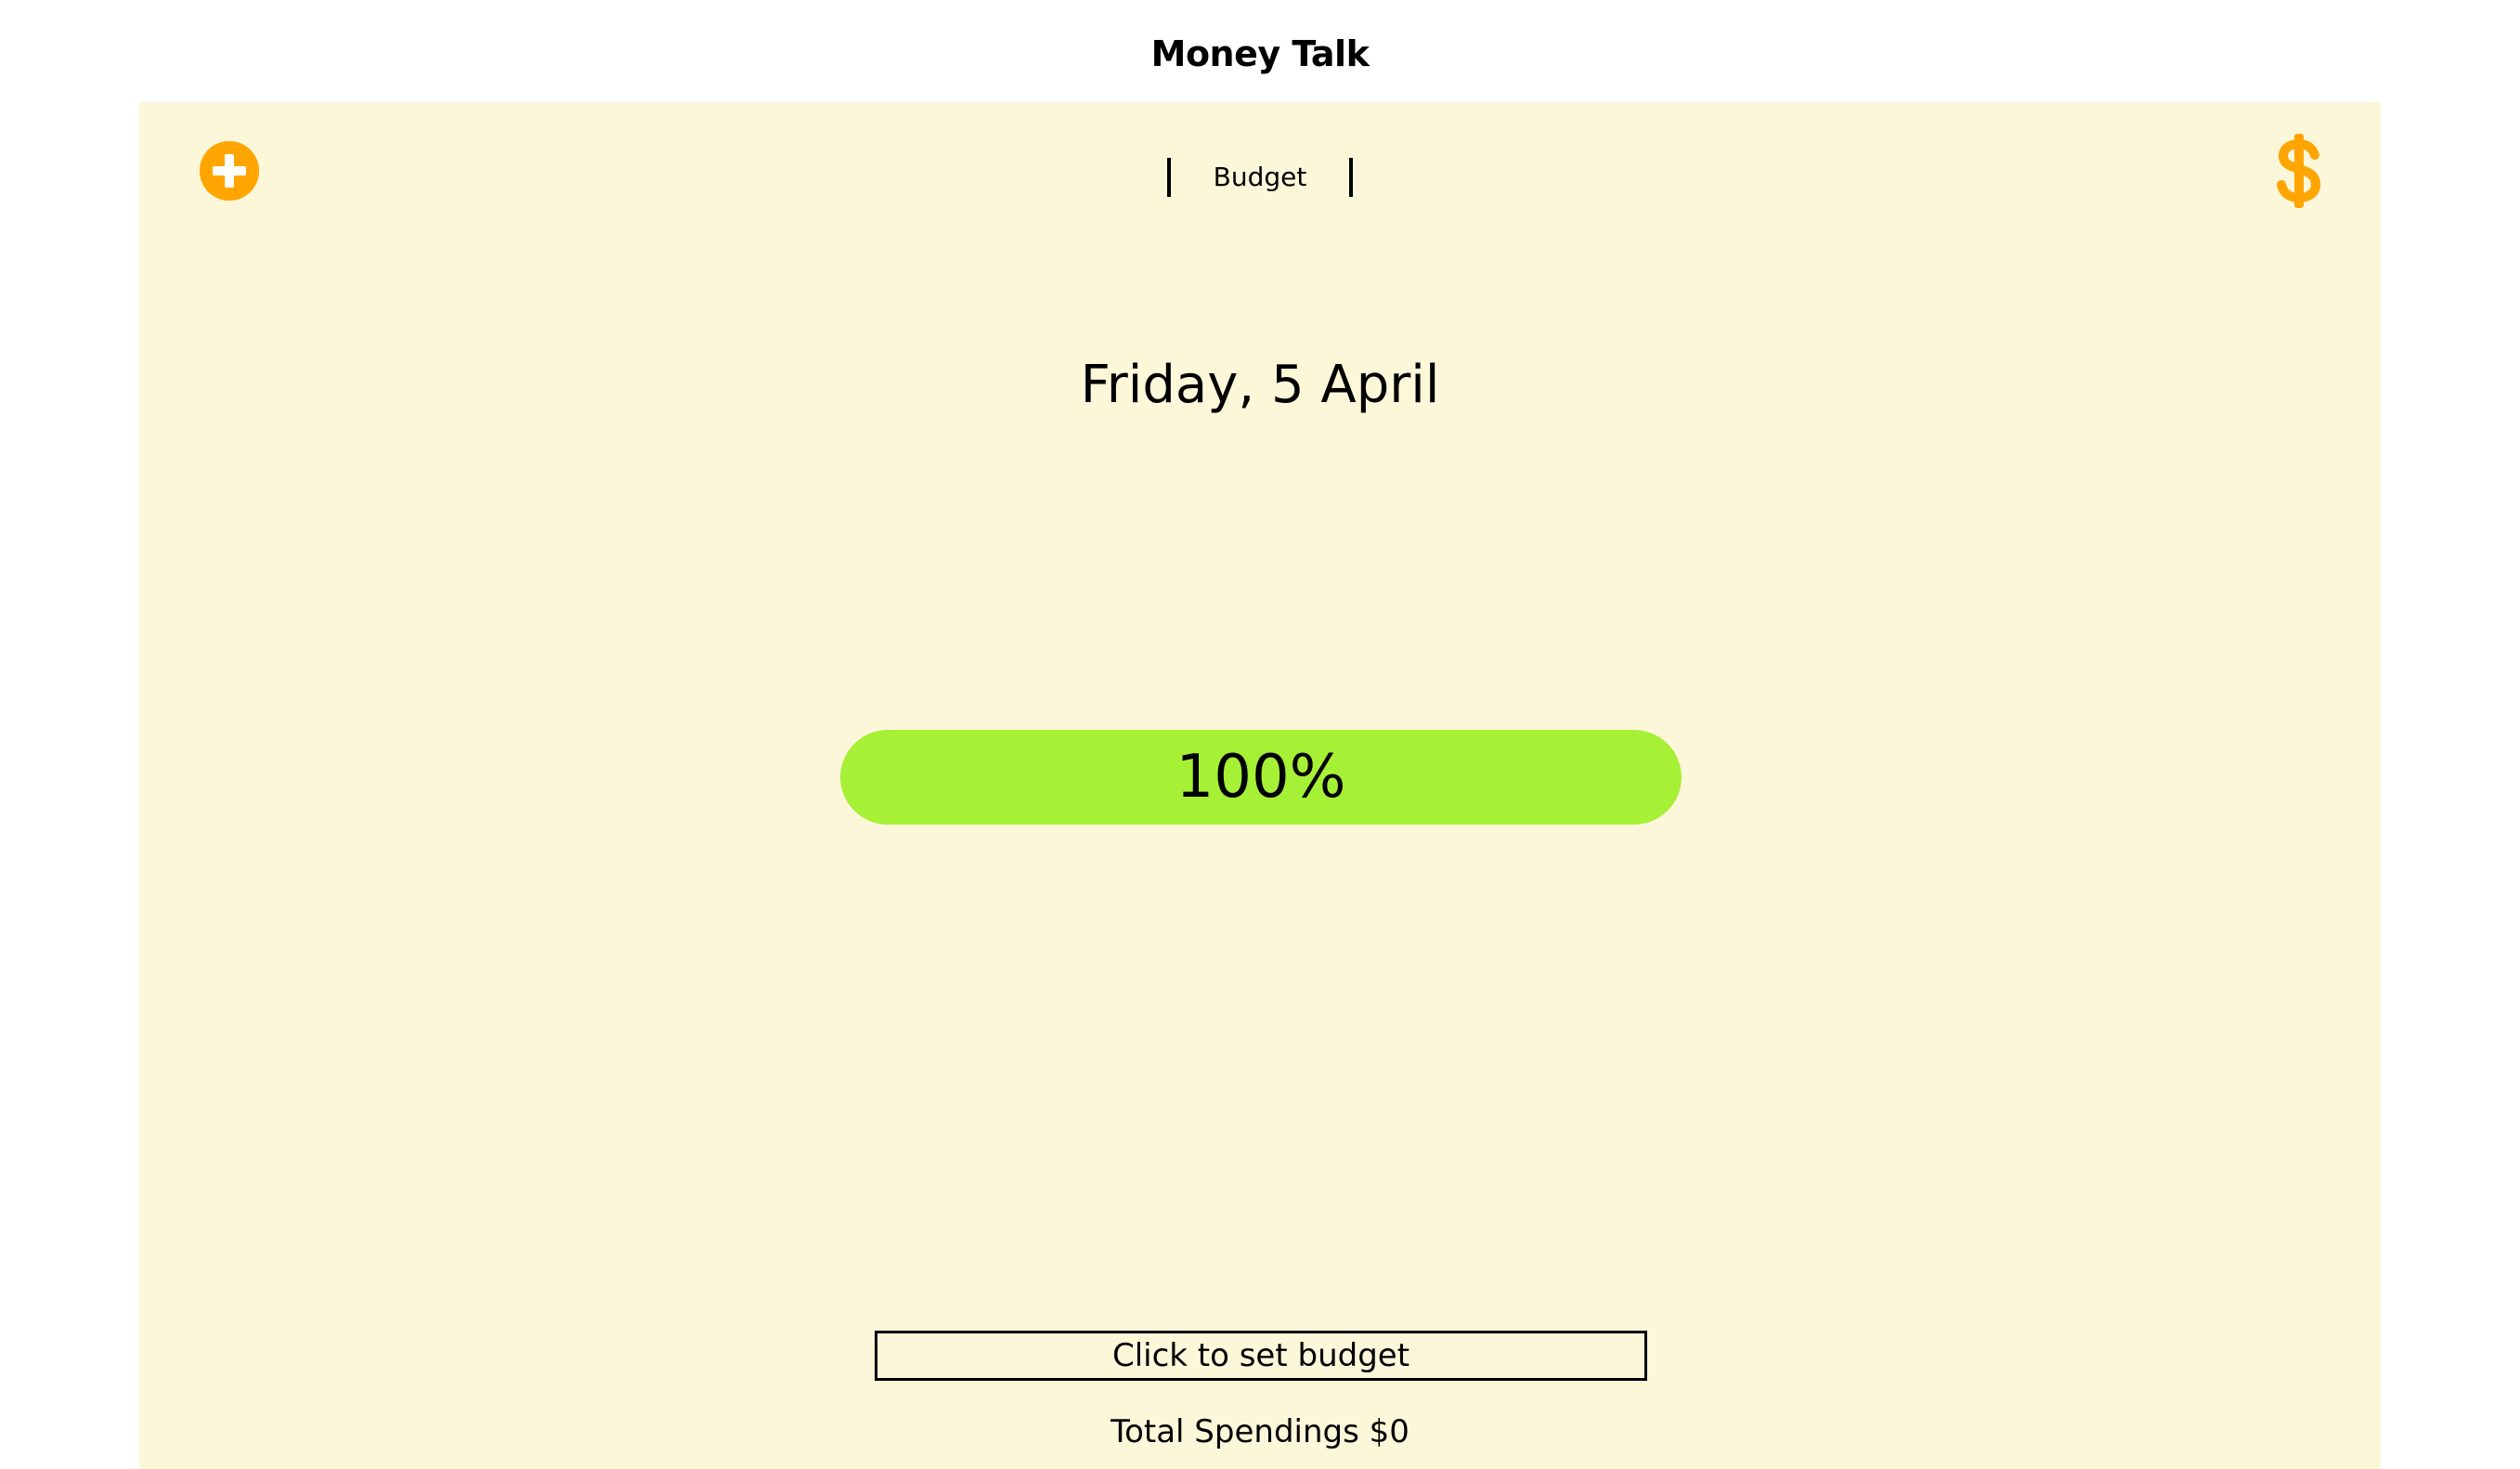  I want to click on set-budget-button: Click to set budget, so click(1261, 1356).